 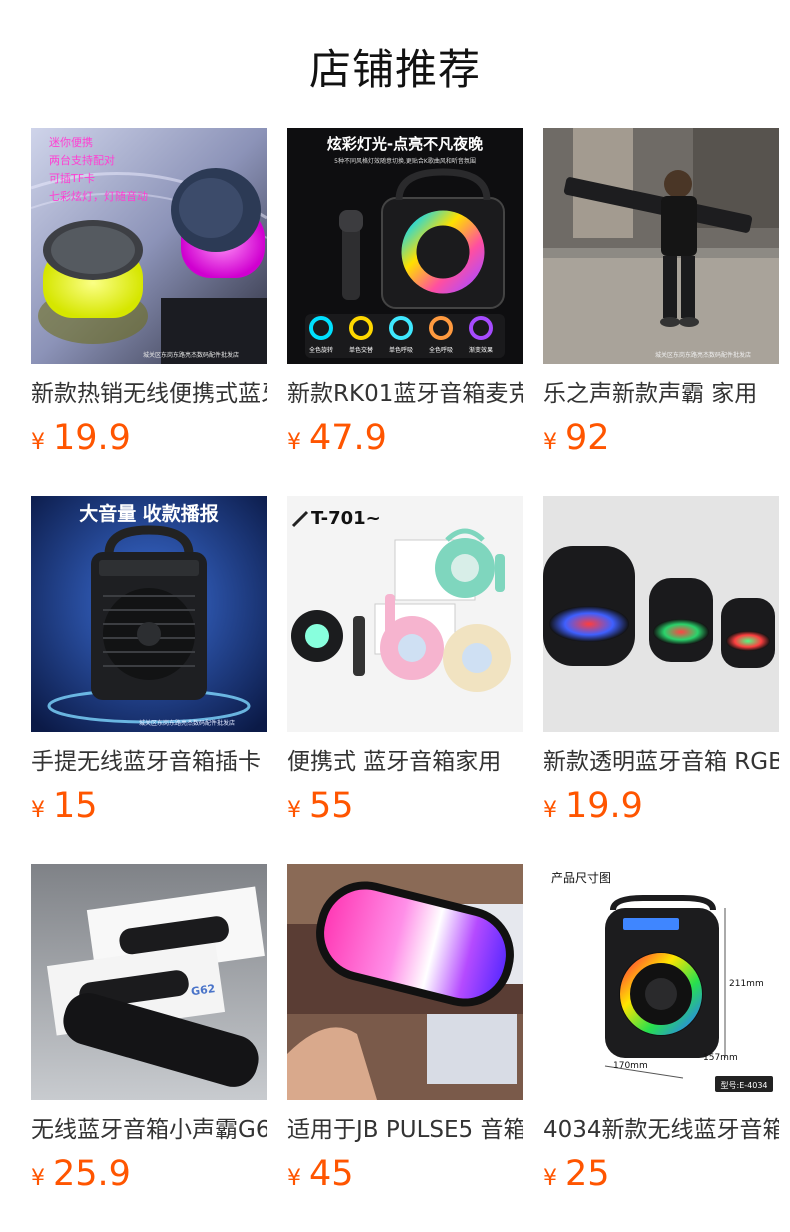 What do you see at coordinates (348, 438) in the screenshot?
I see `price-value: 47.9` at bounding box center [348, 438].